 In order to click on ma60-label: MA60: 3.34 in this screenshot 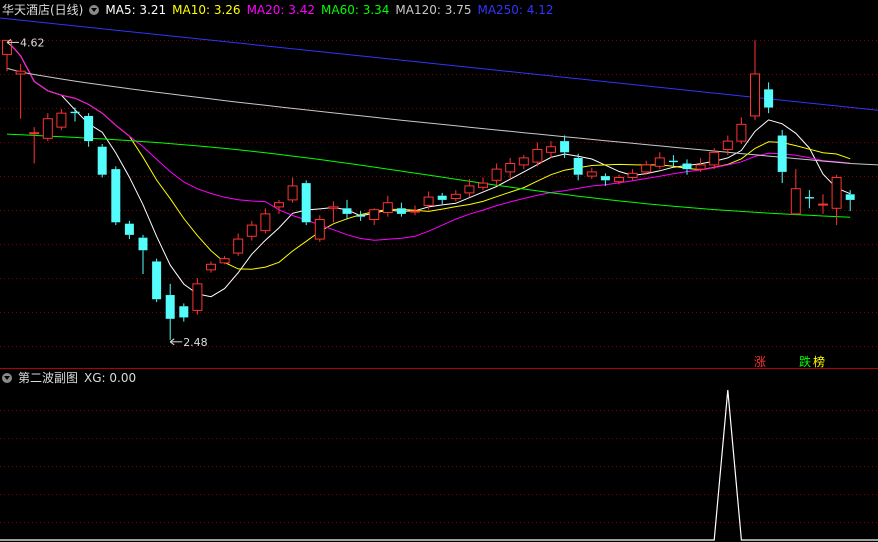, I will do `click(355, 10)`.